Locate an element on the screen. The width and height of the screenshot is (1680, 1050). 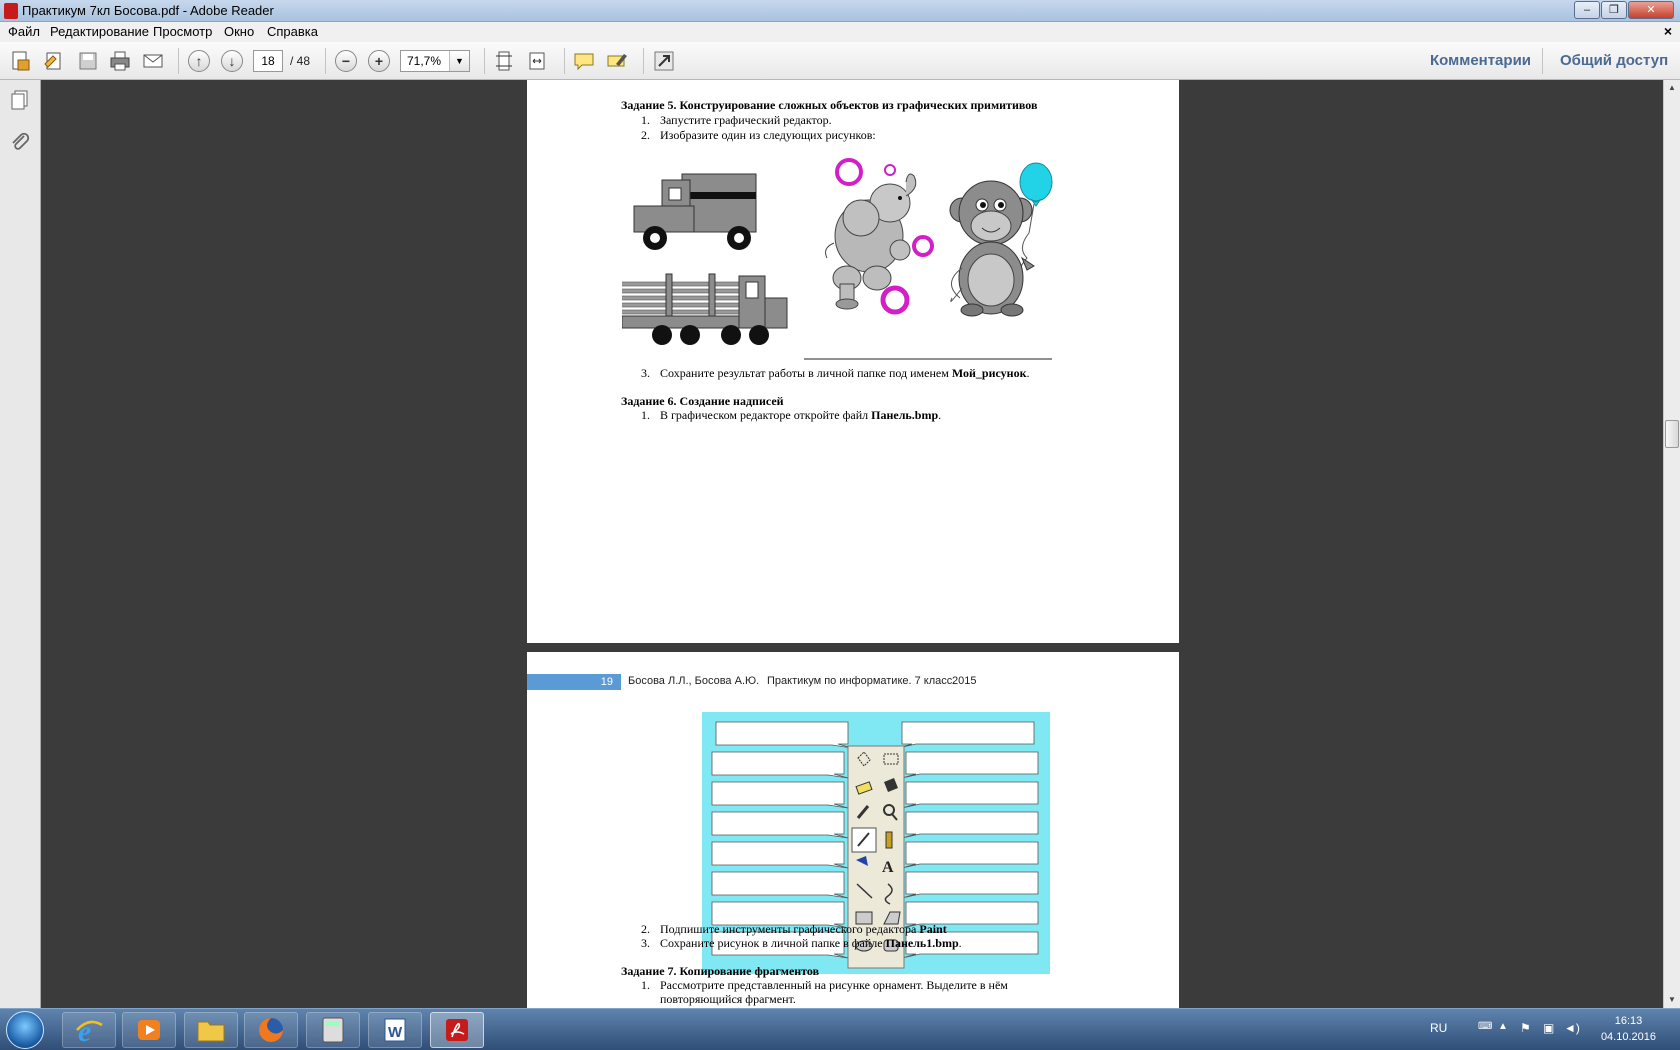
media-player-icon is located at coordinates (149, 1030).